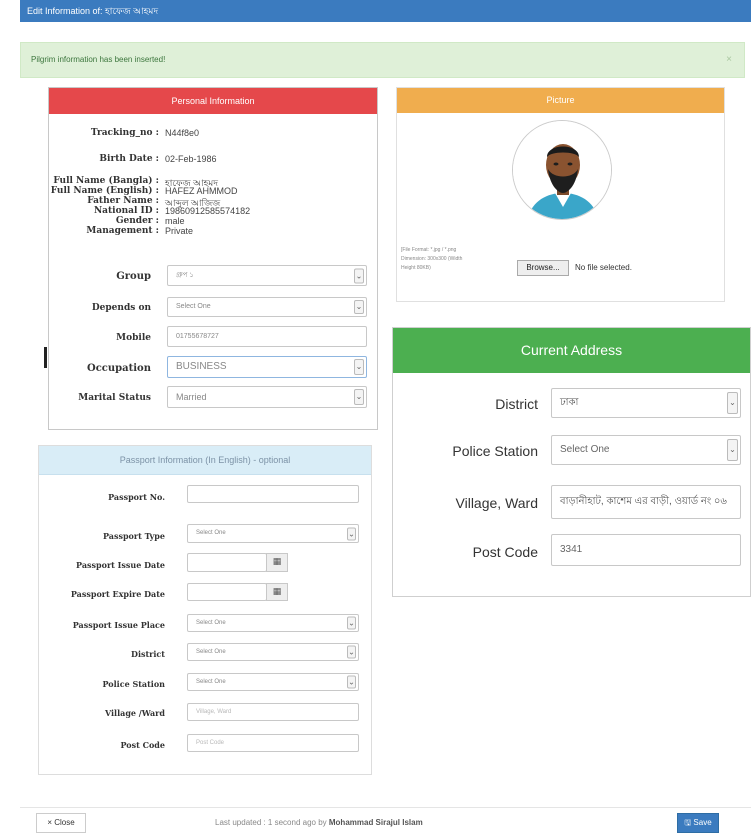  What do you see at coordinates (688, 822) in the screenshot?
I see `save-icon: 🖫` at bounding box center [688, 822].